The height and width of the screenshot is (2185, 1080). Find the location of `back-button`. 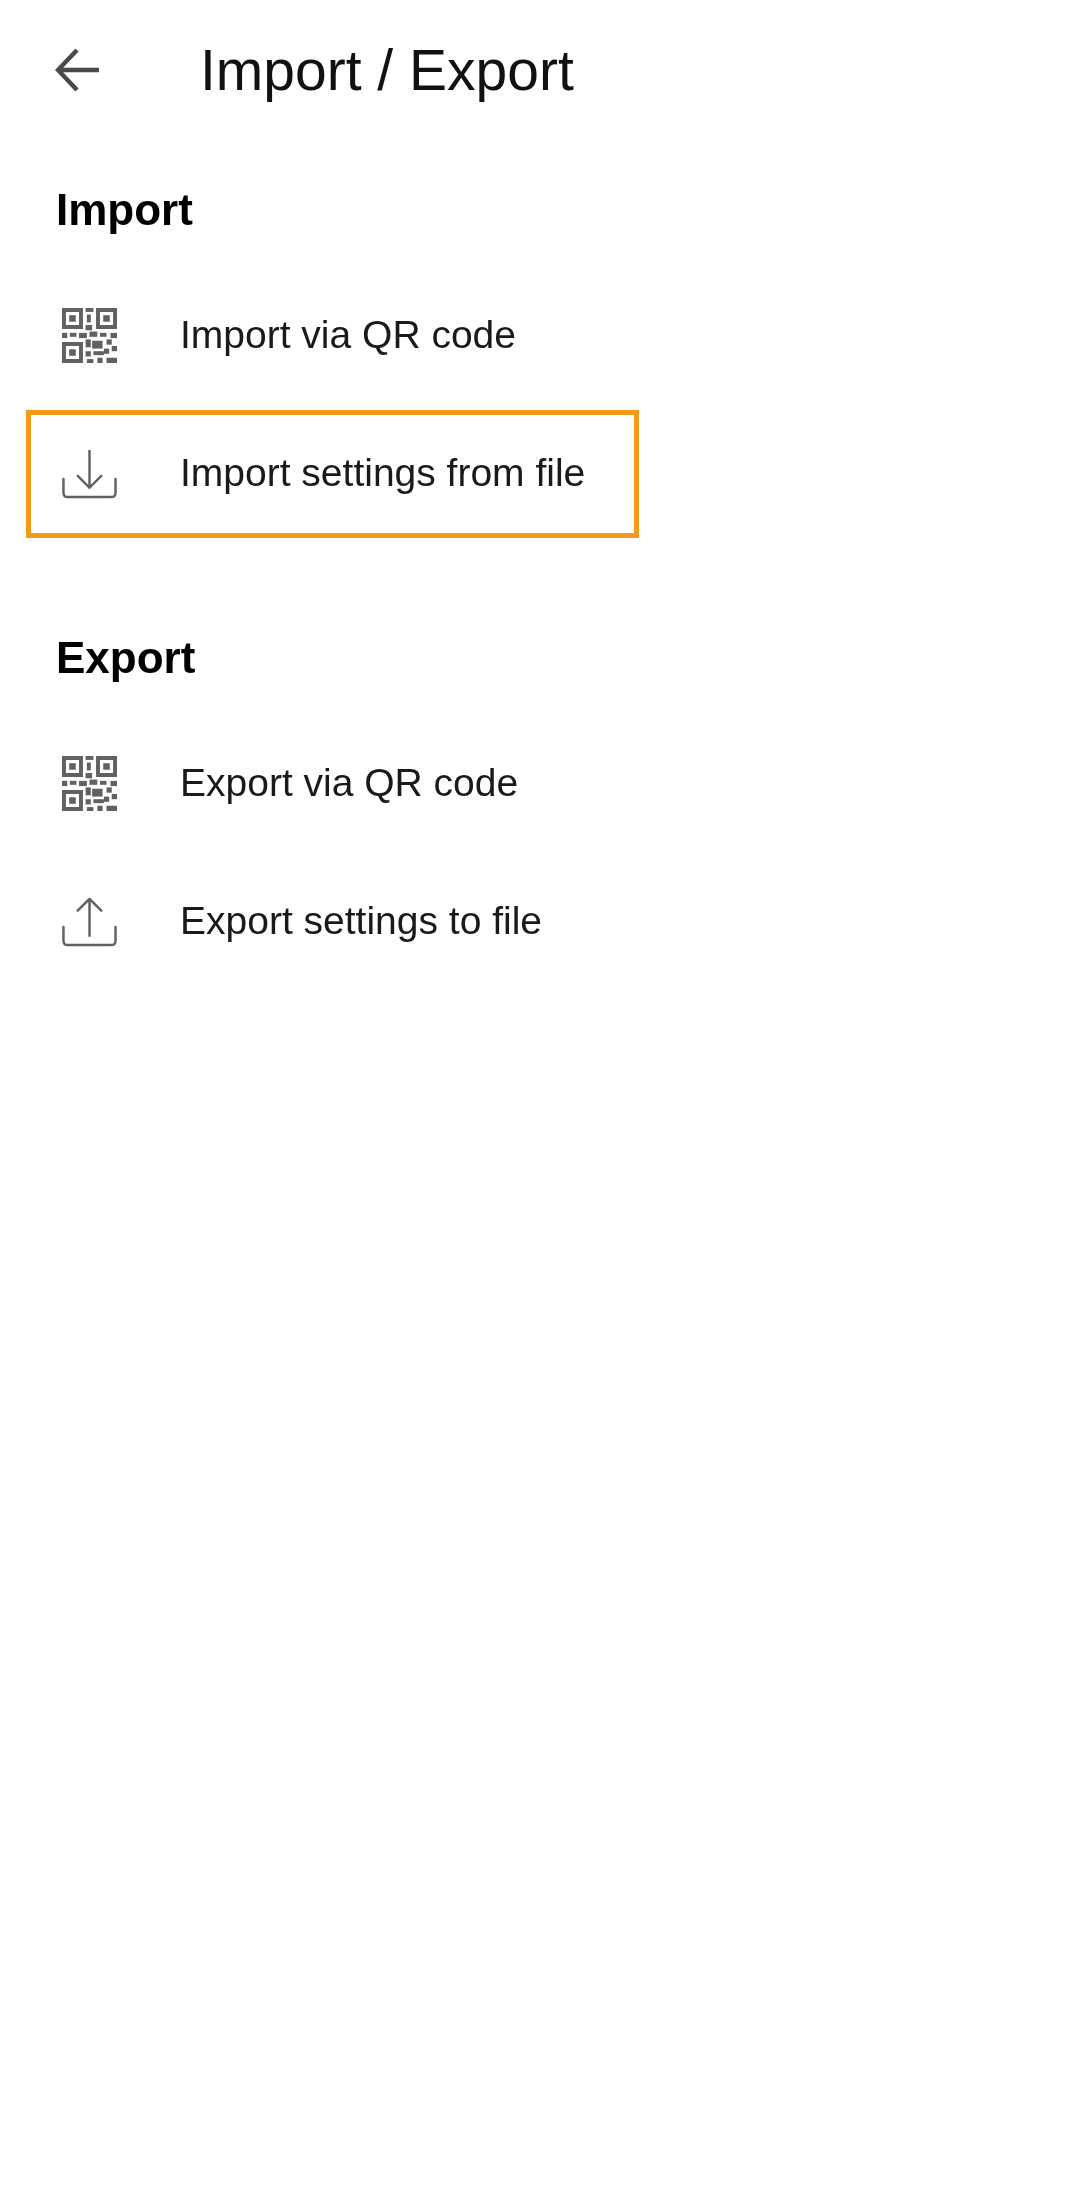

back-button is located at coordinates (77, 70).